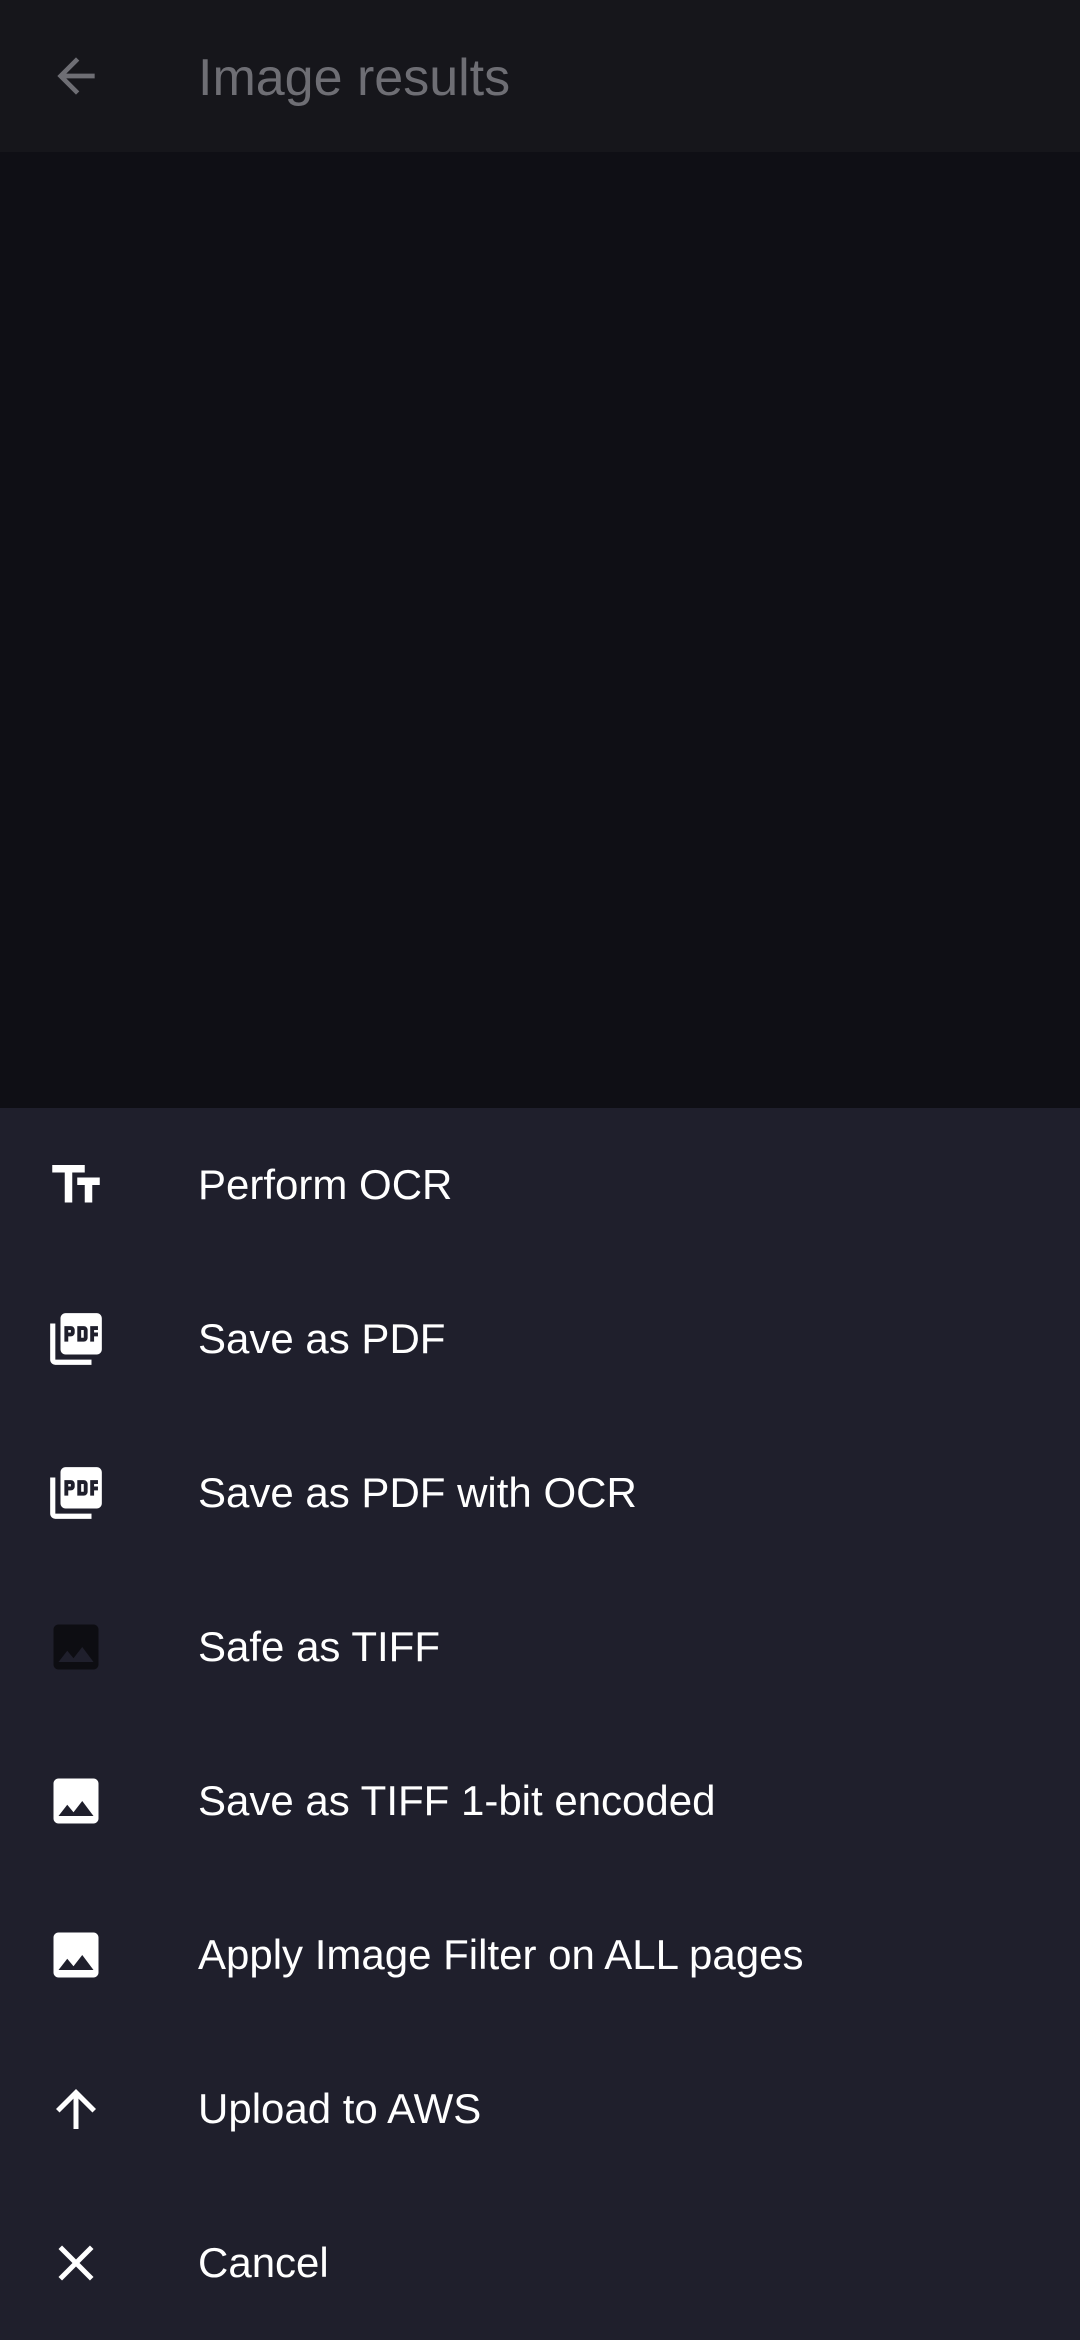  I want to click on arrow-back-icon, so click(76, 76).